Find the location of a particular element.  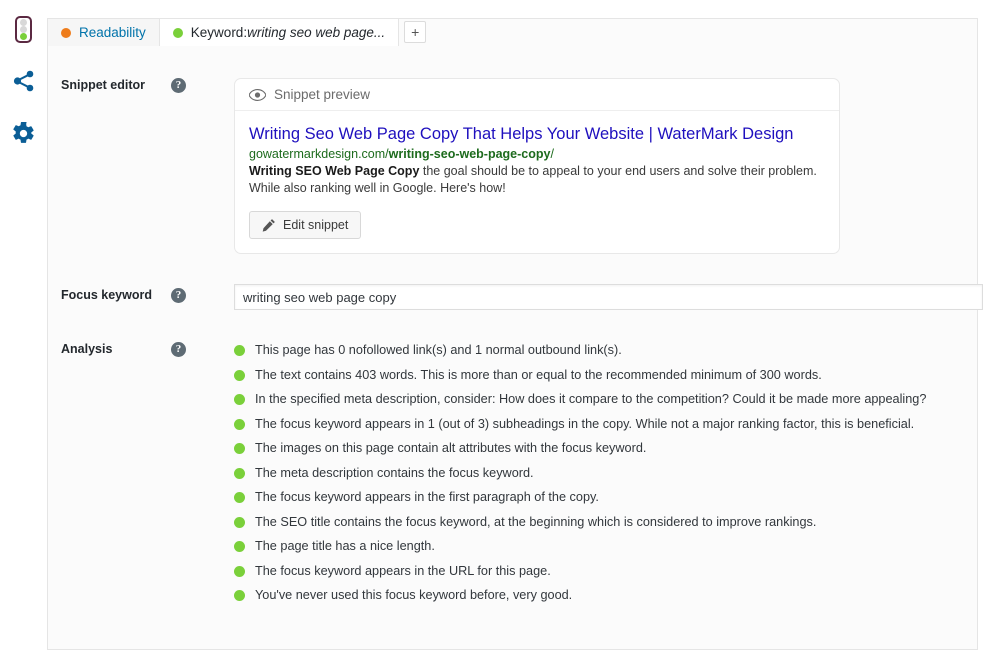

snippet-url-slug: writing-seo-web-page-copy is located at coordinates (469, 154).